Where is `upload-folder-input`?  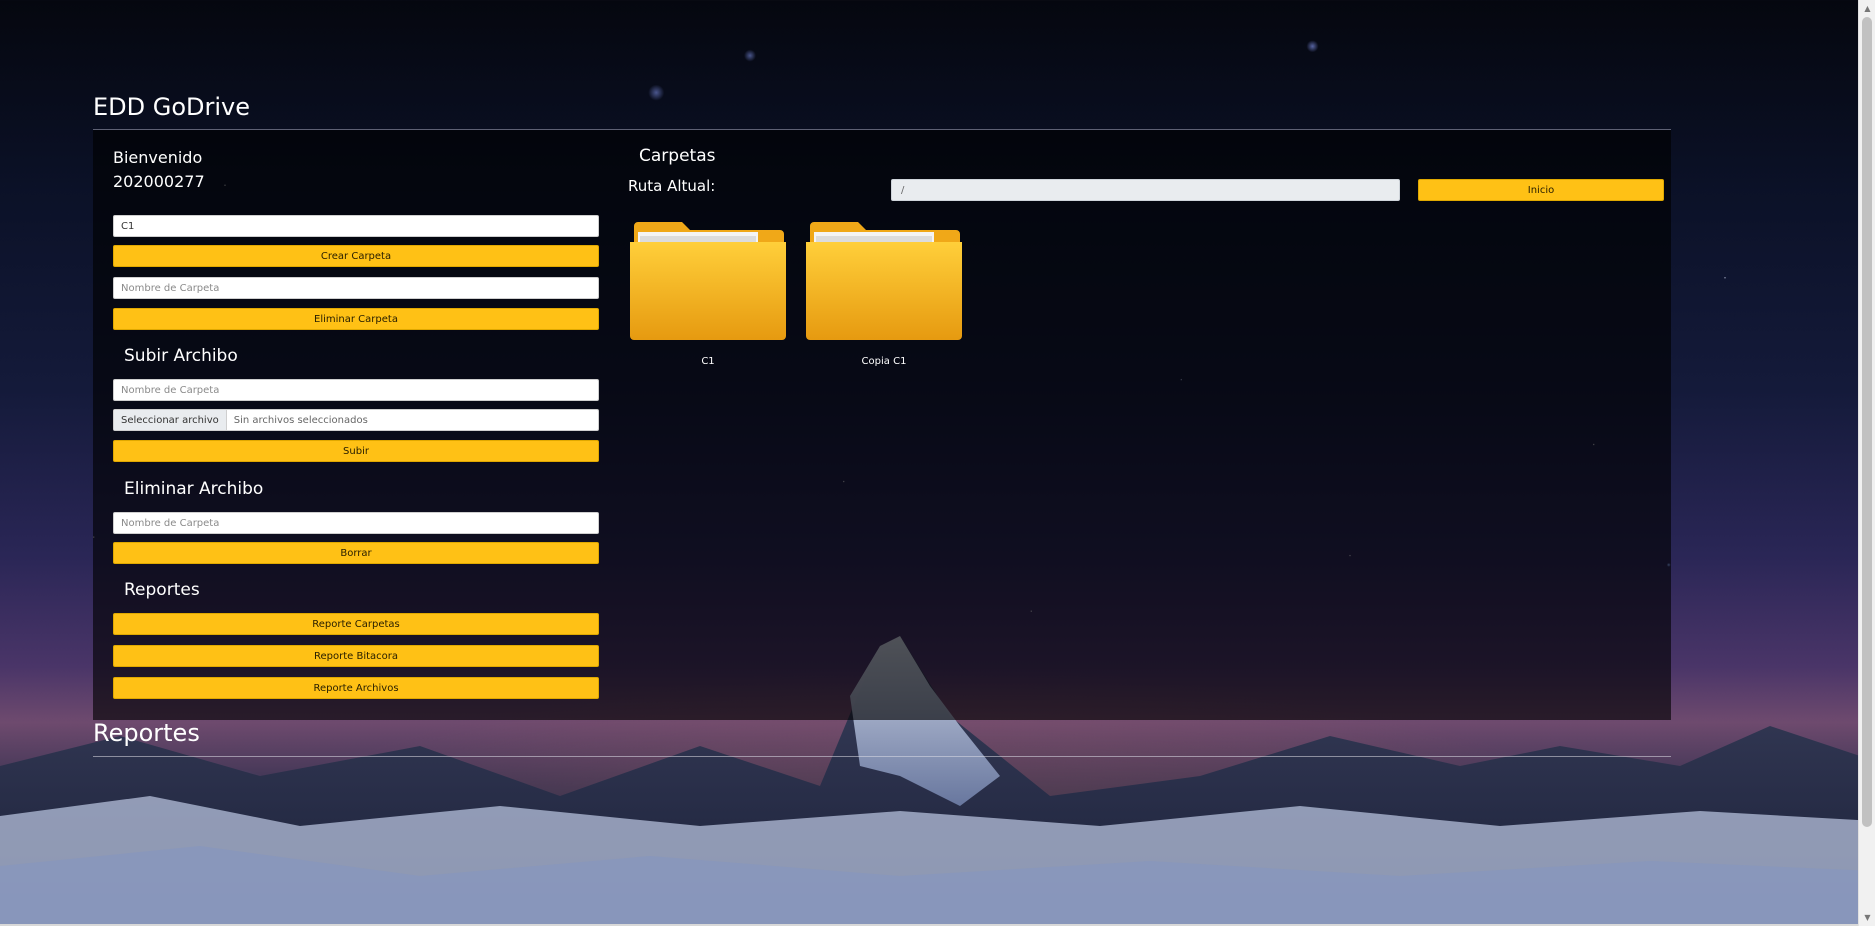 upload-folder-input is located at coordinates (356, 390).